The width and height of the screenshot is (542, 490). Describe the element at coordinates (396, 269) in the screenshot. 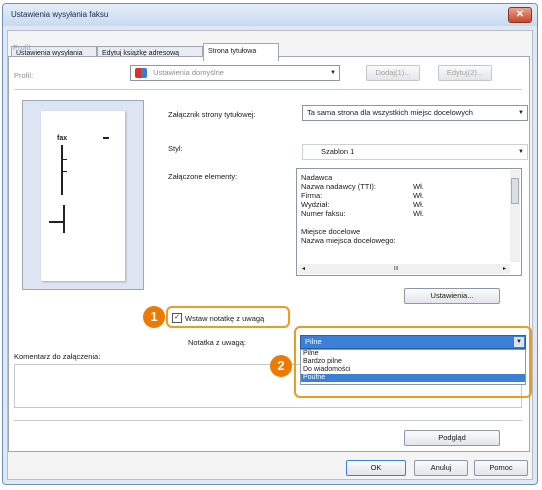

I see `scroll-thumb-grip: III` at that location.